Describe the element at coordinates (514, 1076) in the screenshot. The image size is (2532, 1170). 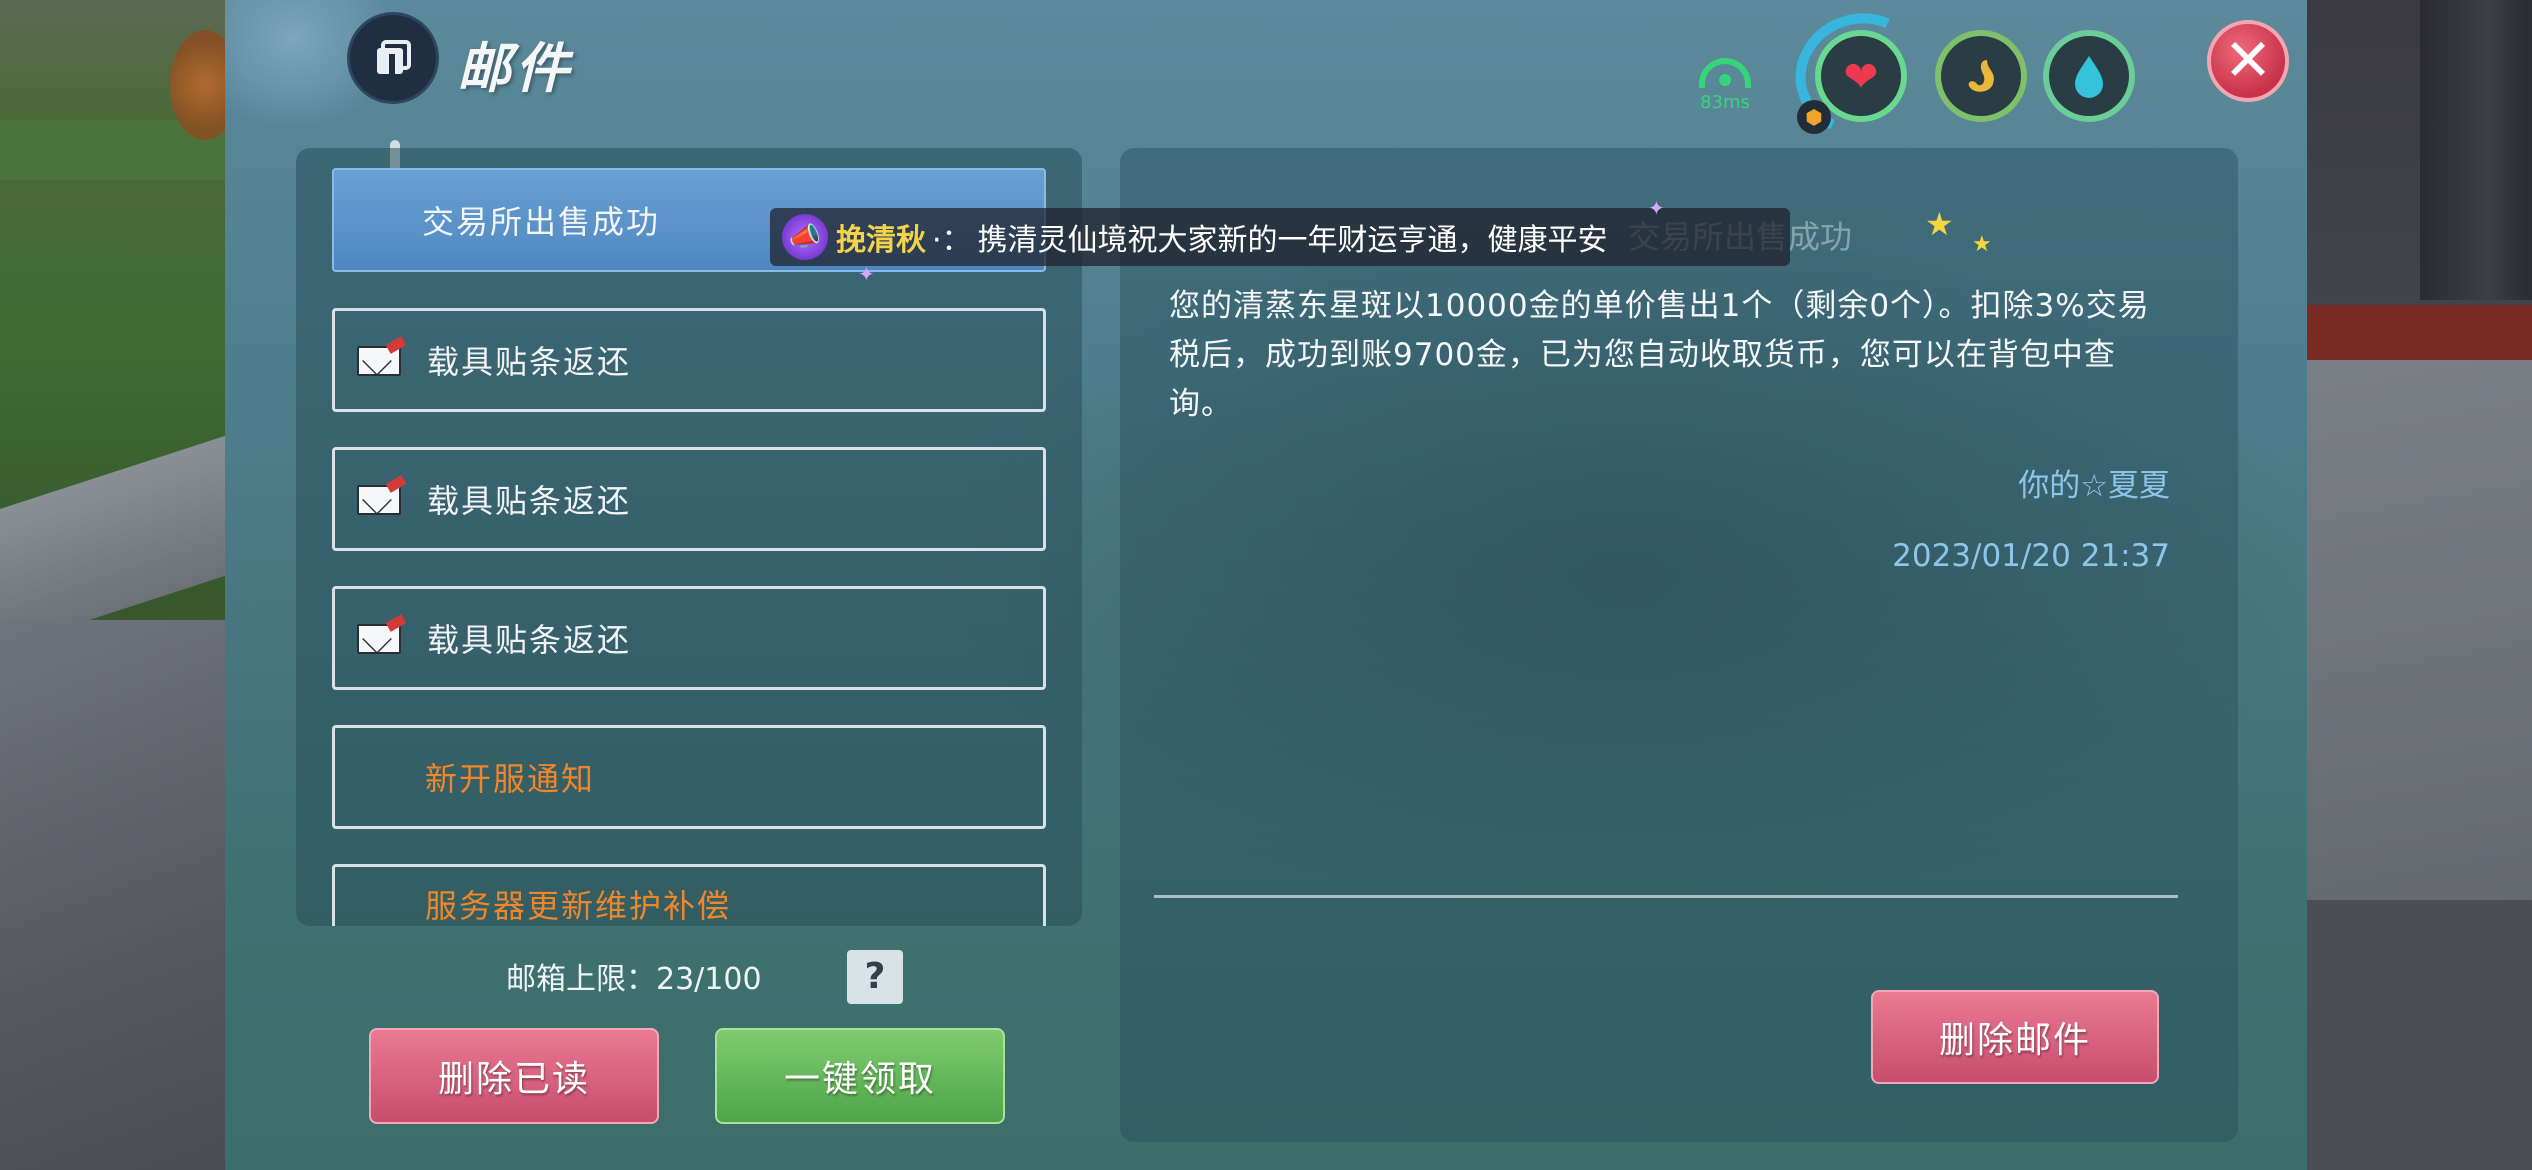
I see `delete-read-button: 删除已读` at that location.